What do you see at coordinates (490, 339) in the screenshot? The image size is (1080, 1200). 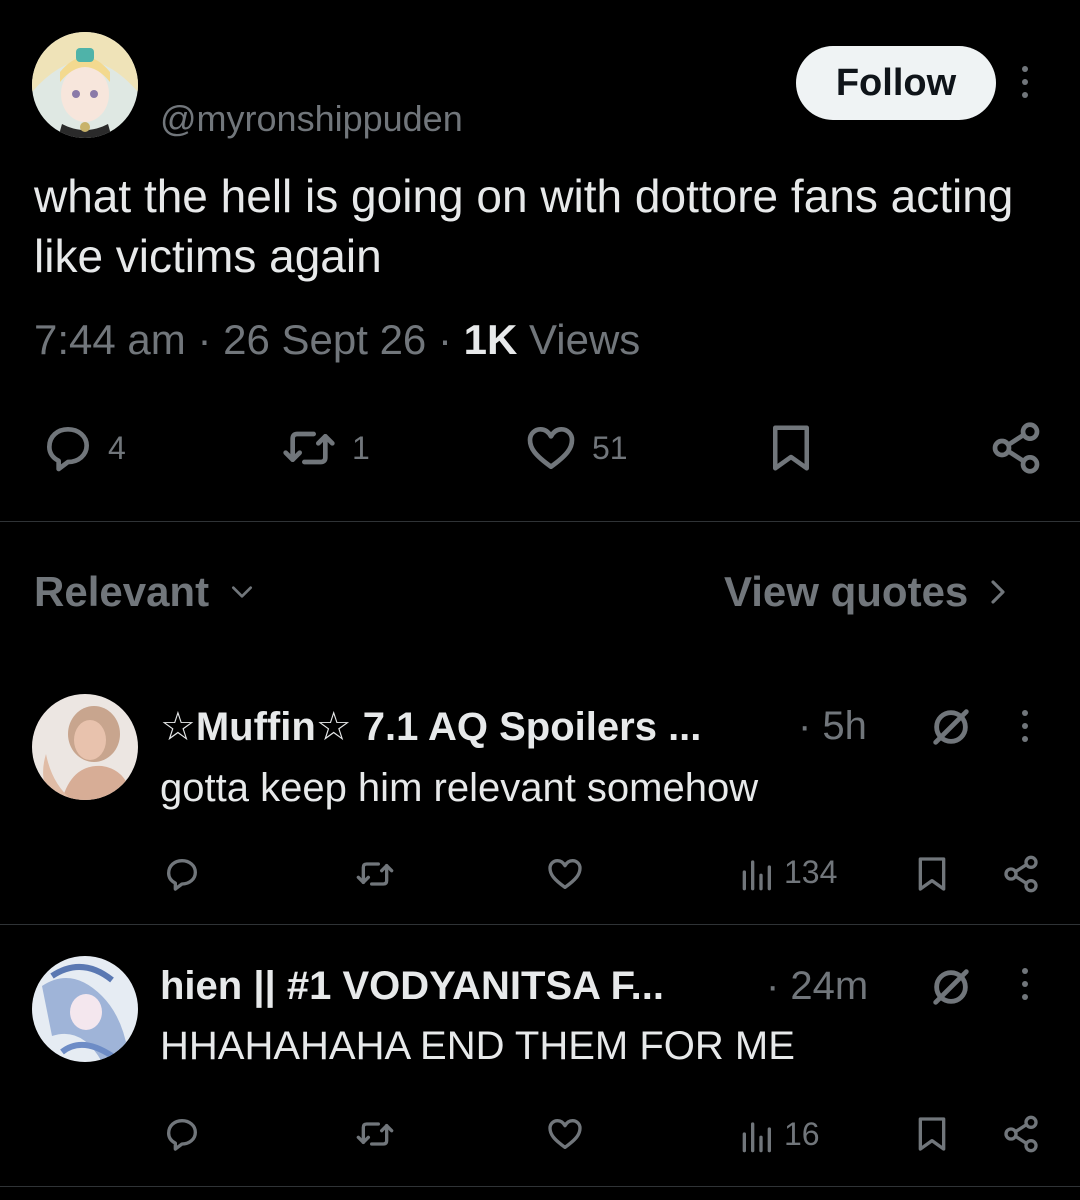 I see `views-count: 1K` at bounding box center [490, 339].